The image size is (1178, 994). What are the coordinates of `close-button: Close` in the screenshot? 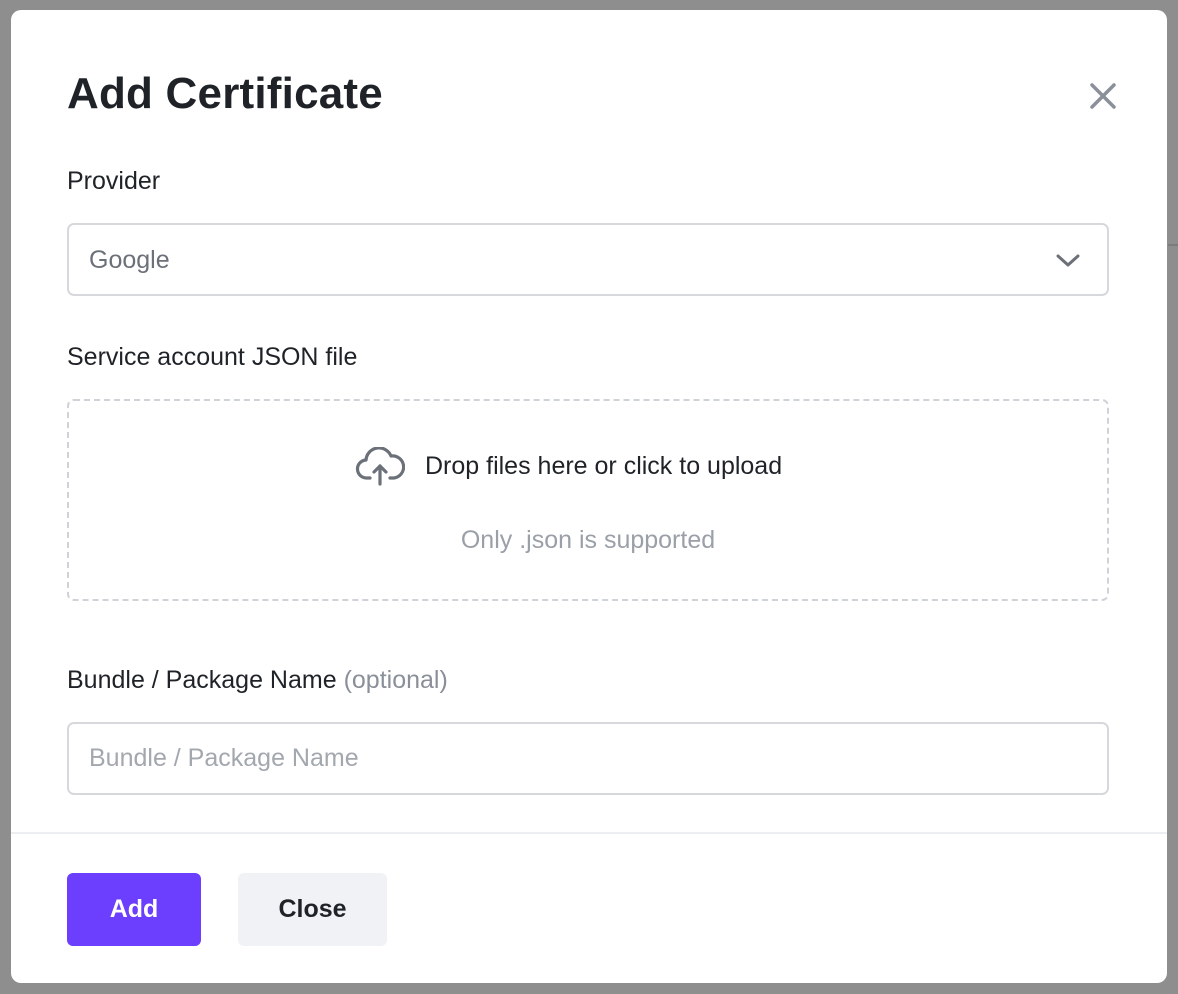 It's located at (312, 909).